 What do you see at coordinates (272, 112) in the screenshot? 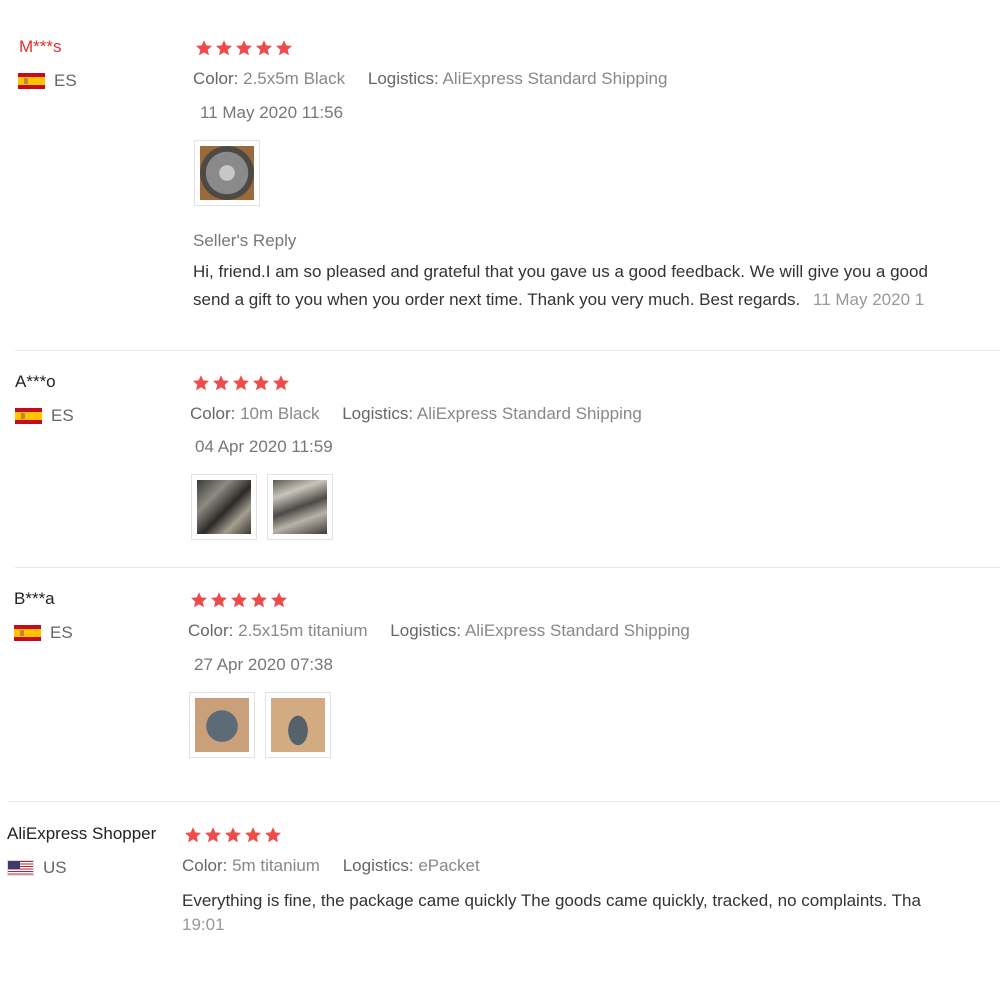
I see `review-date: 11 May 2020 11:56` at bounding box center [272, 112].